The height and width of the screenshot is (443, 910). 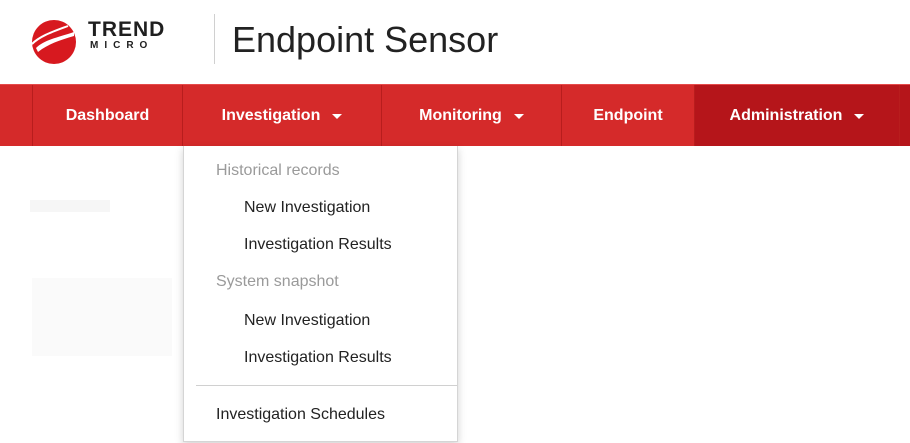 I want to click on trend-micro-logo: TREND MICRO, so click(x=120, y=42).